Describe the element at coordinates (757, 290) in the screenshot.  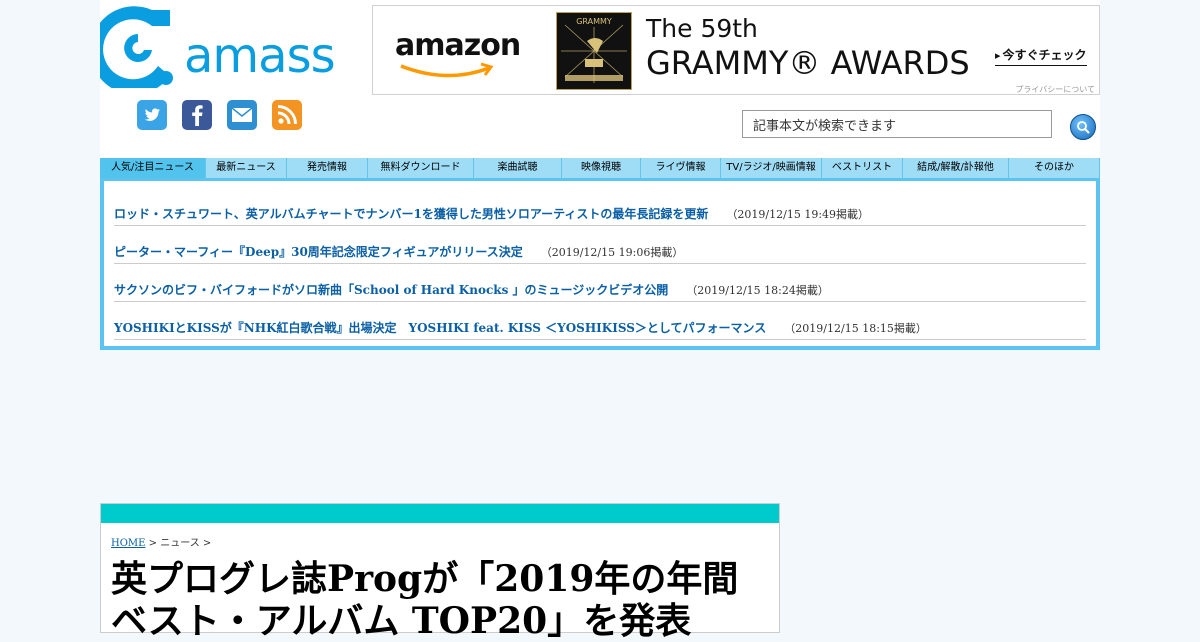
I see `news-item-date: （2019/12/15 18:24掲載）` at that location.